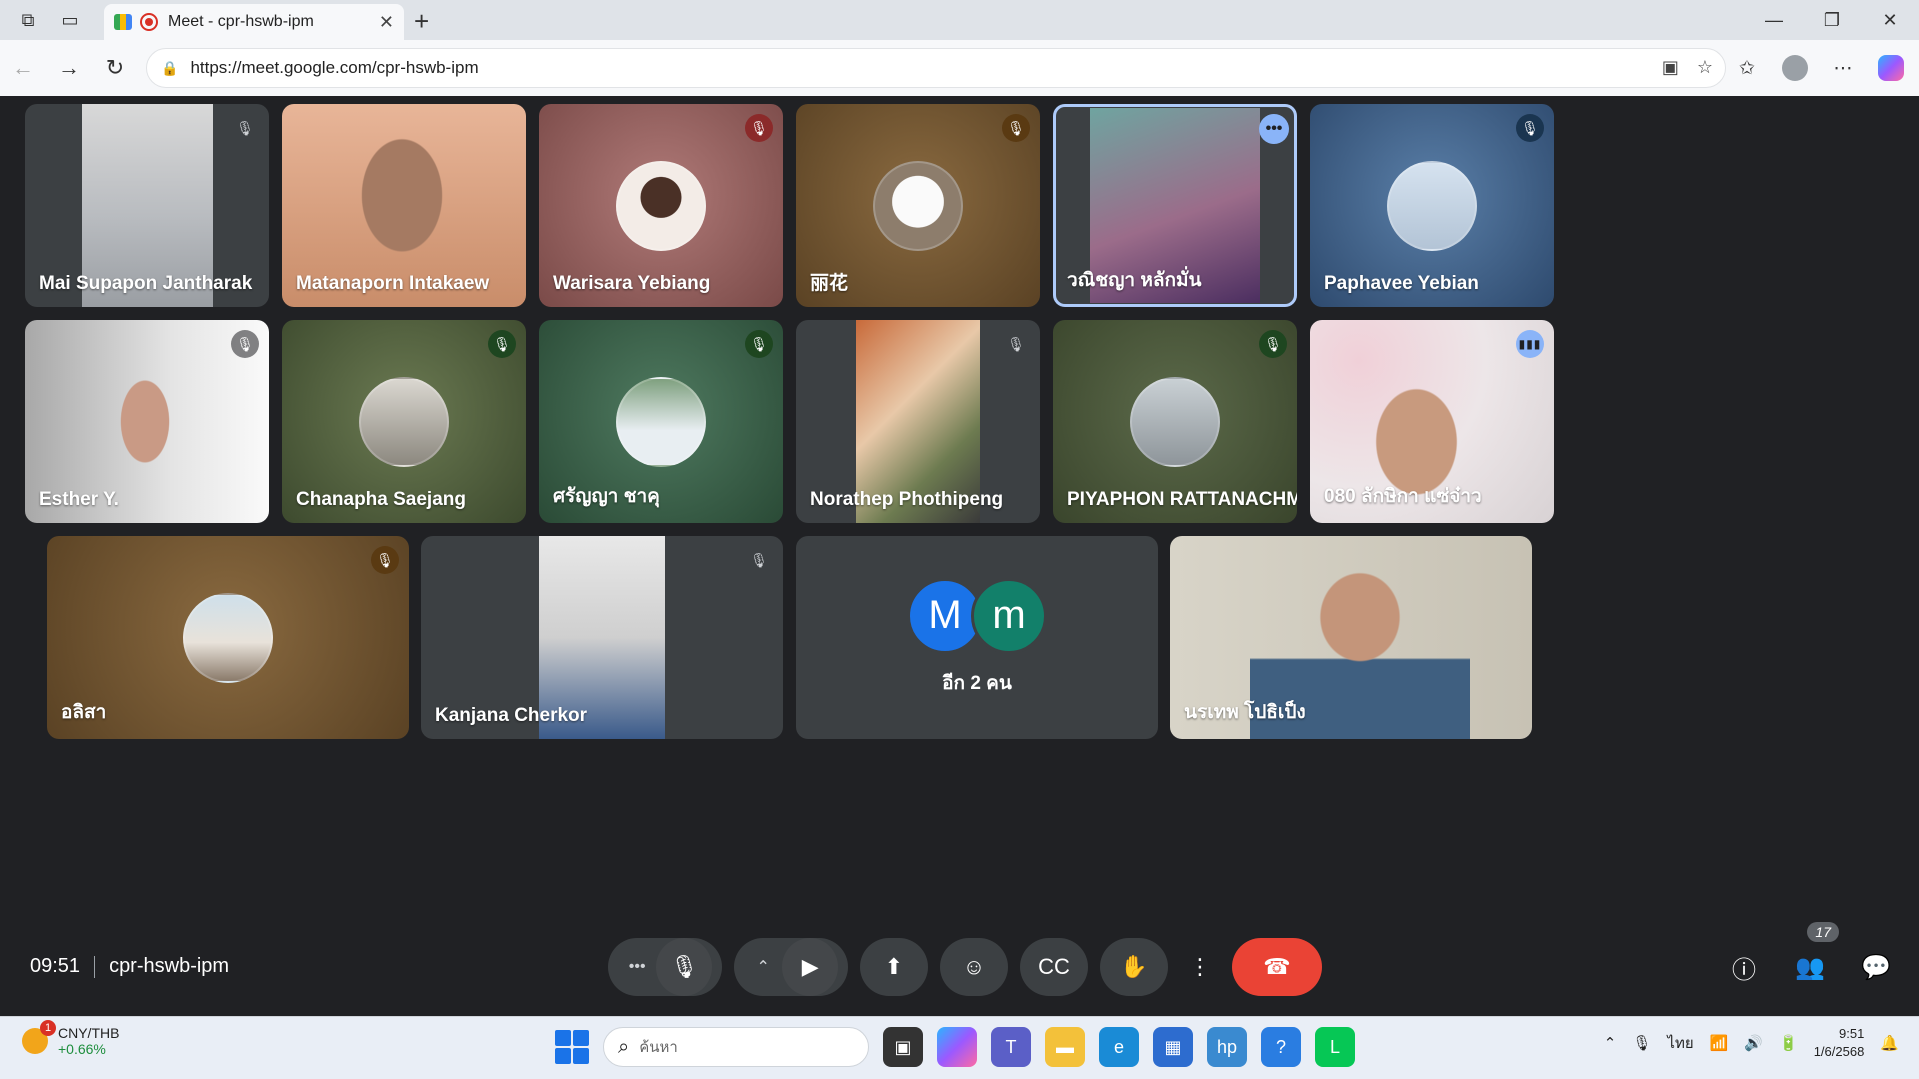 This screenshot has height=1079, width=1919. Describe the element at coordinates (1747, 68) in the screenshot. I see `favorites-icon: ✩` at that location.